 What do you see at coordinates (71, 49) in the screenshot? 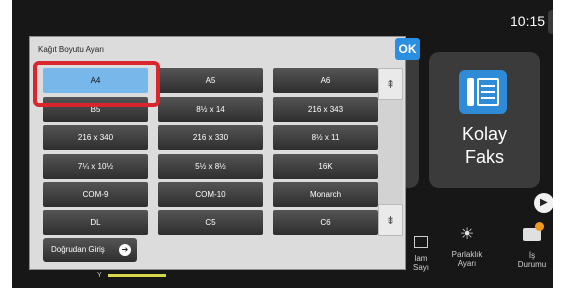
I see `dialog-title: Kağıt Boyutu Ayarı` at bounding box center [71, 49].